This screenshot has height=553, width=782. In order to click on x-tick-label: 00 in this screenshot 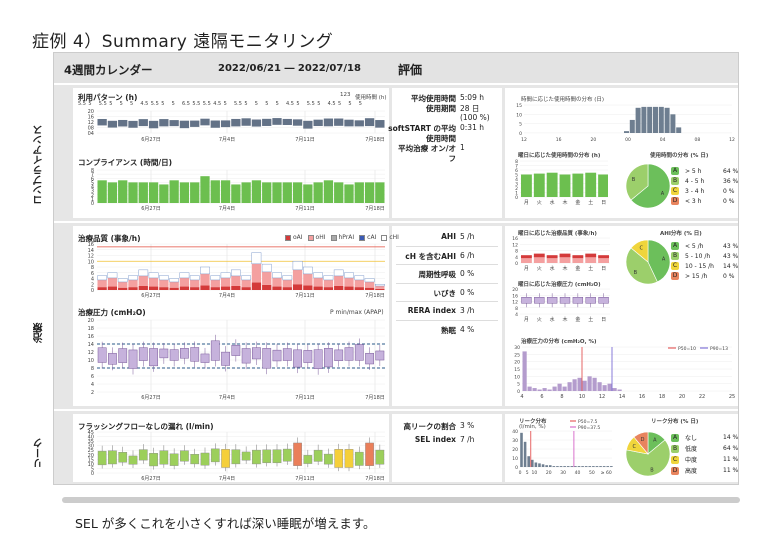, I will do `click(628, 140)`.